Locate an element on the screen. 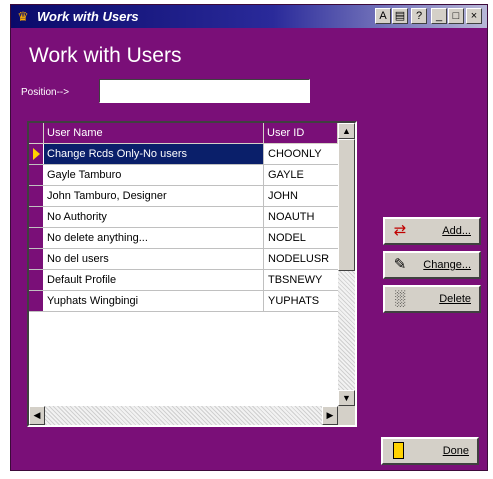 Image resolution: width=493 pixels, height=479 pixels. vertical-scrollbar: ▲ ▼ is located at coordinates (346, 264).